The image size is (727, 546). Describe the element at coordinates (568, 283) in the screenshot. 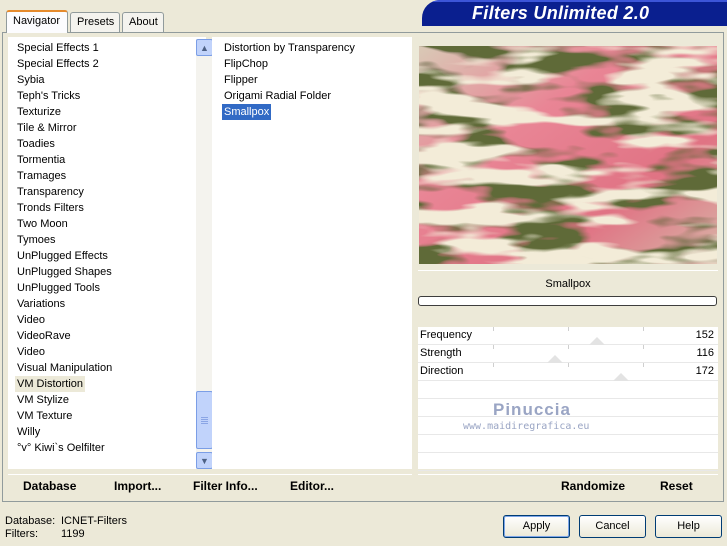

I see `preview-filter-name: Smallpox` at that location.